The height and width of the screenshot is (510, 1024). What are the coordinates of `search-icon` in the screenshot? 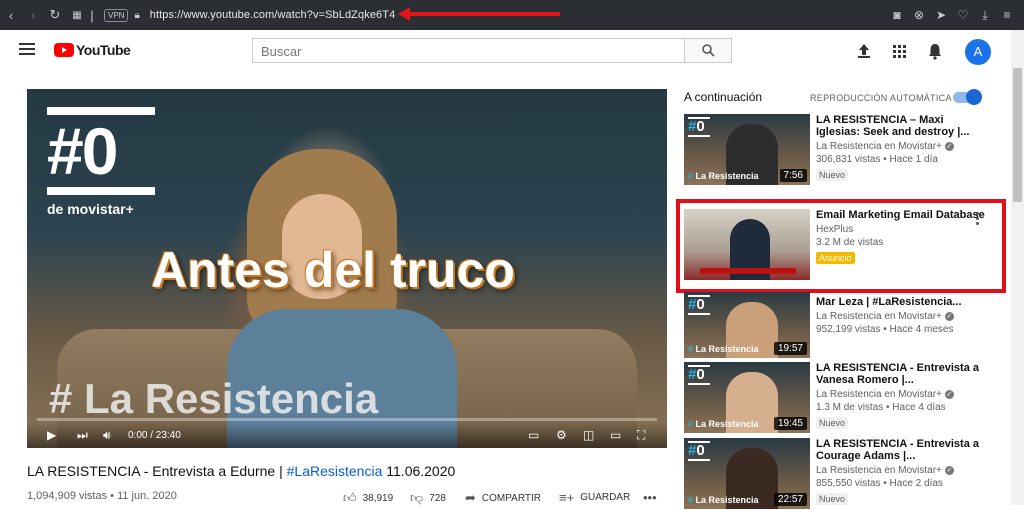 It's located at (708, 50).